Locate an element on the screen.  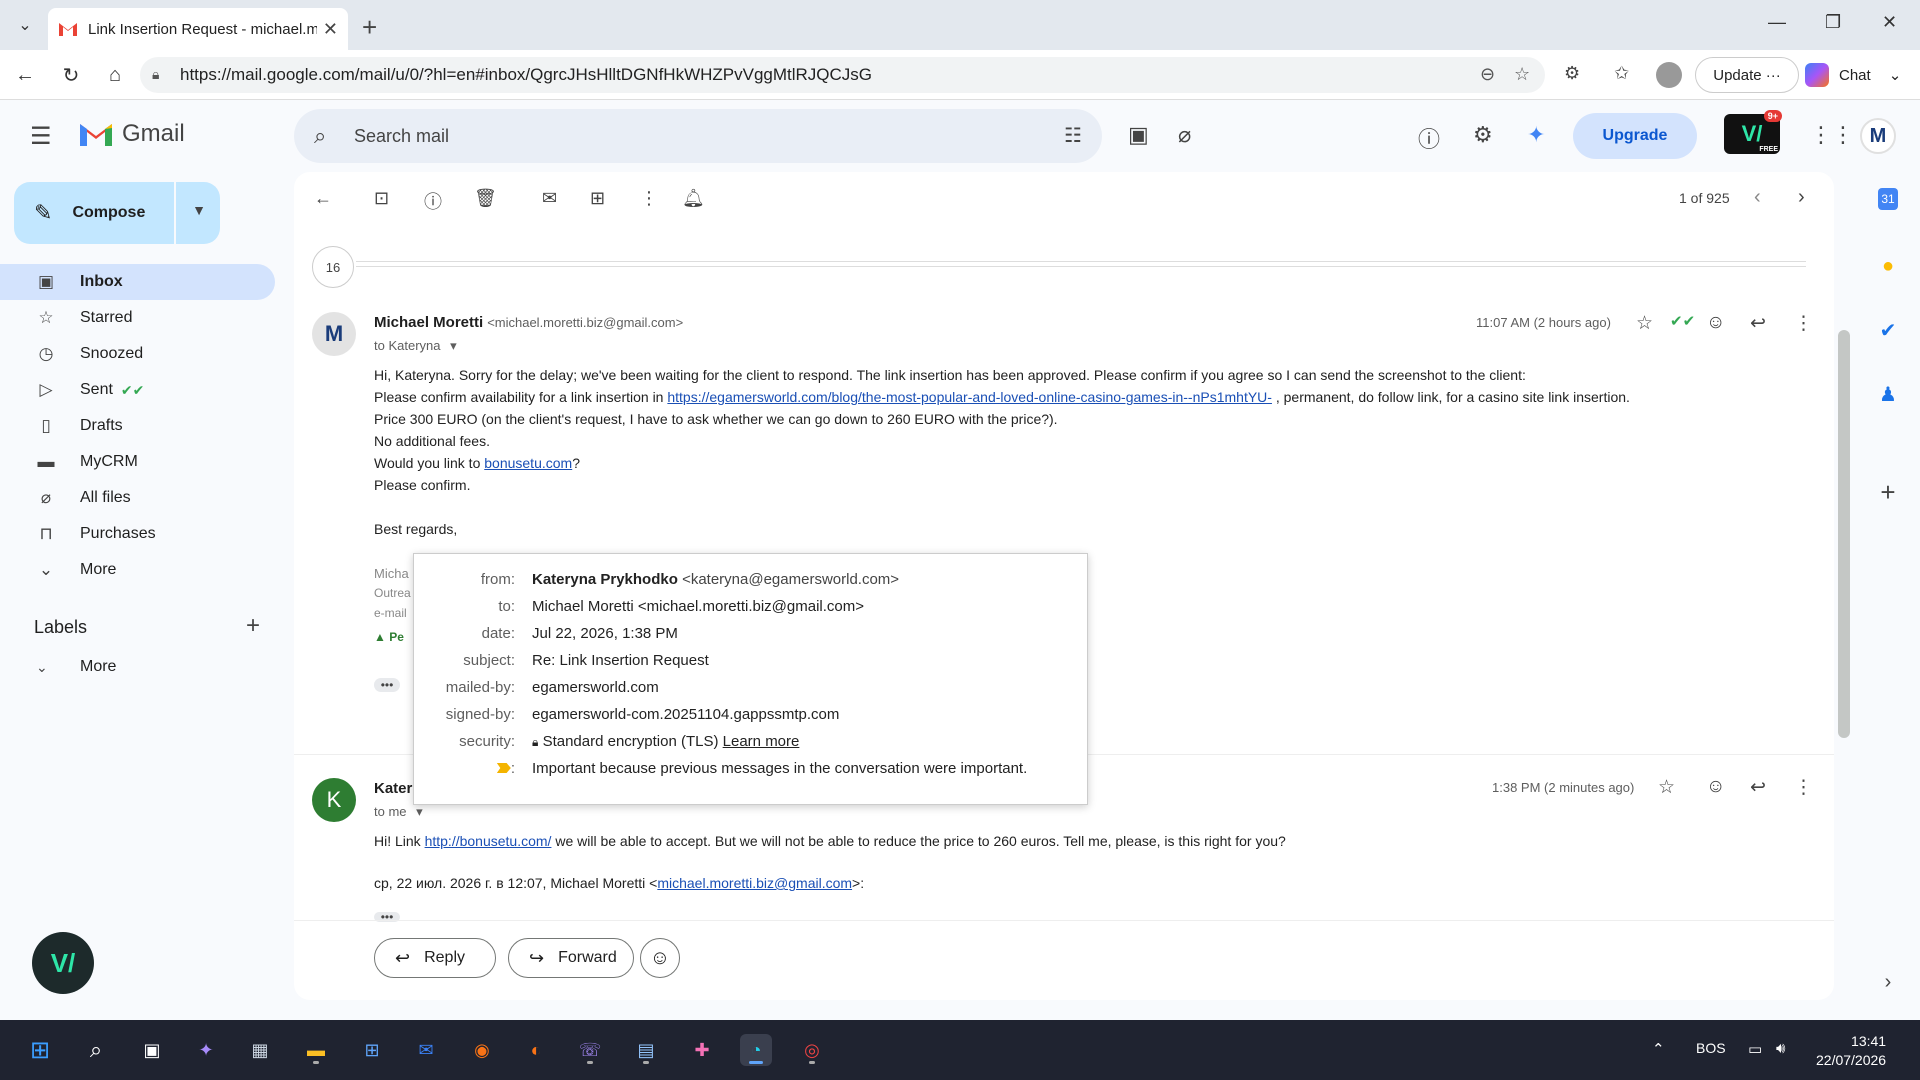
volume-icon: 🔊︎ is located at coordinates (1780, 1048).